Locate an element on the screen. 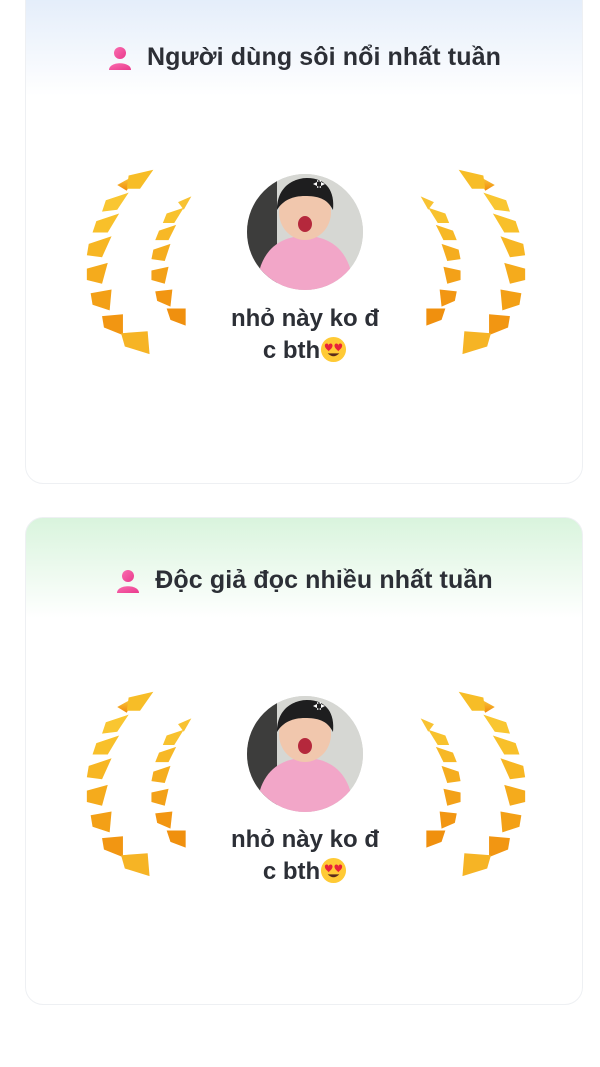  card-title: Người dùng sôi nổi nhất tuần is located at coordinates (324, 57).